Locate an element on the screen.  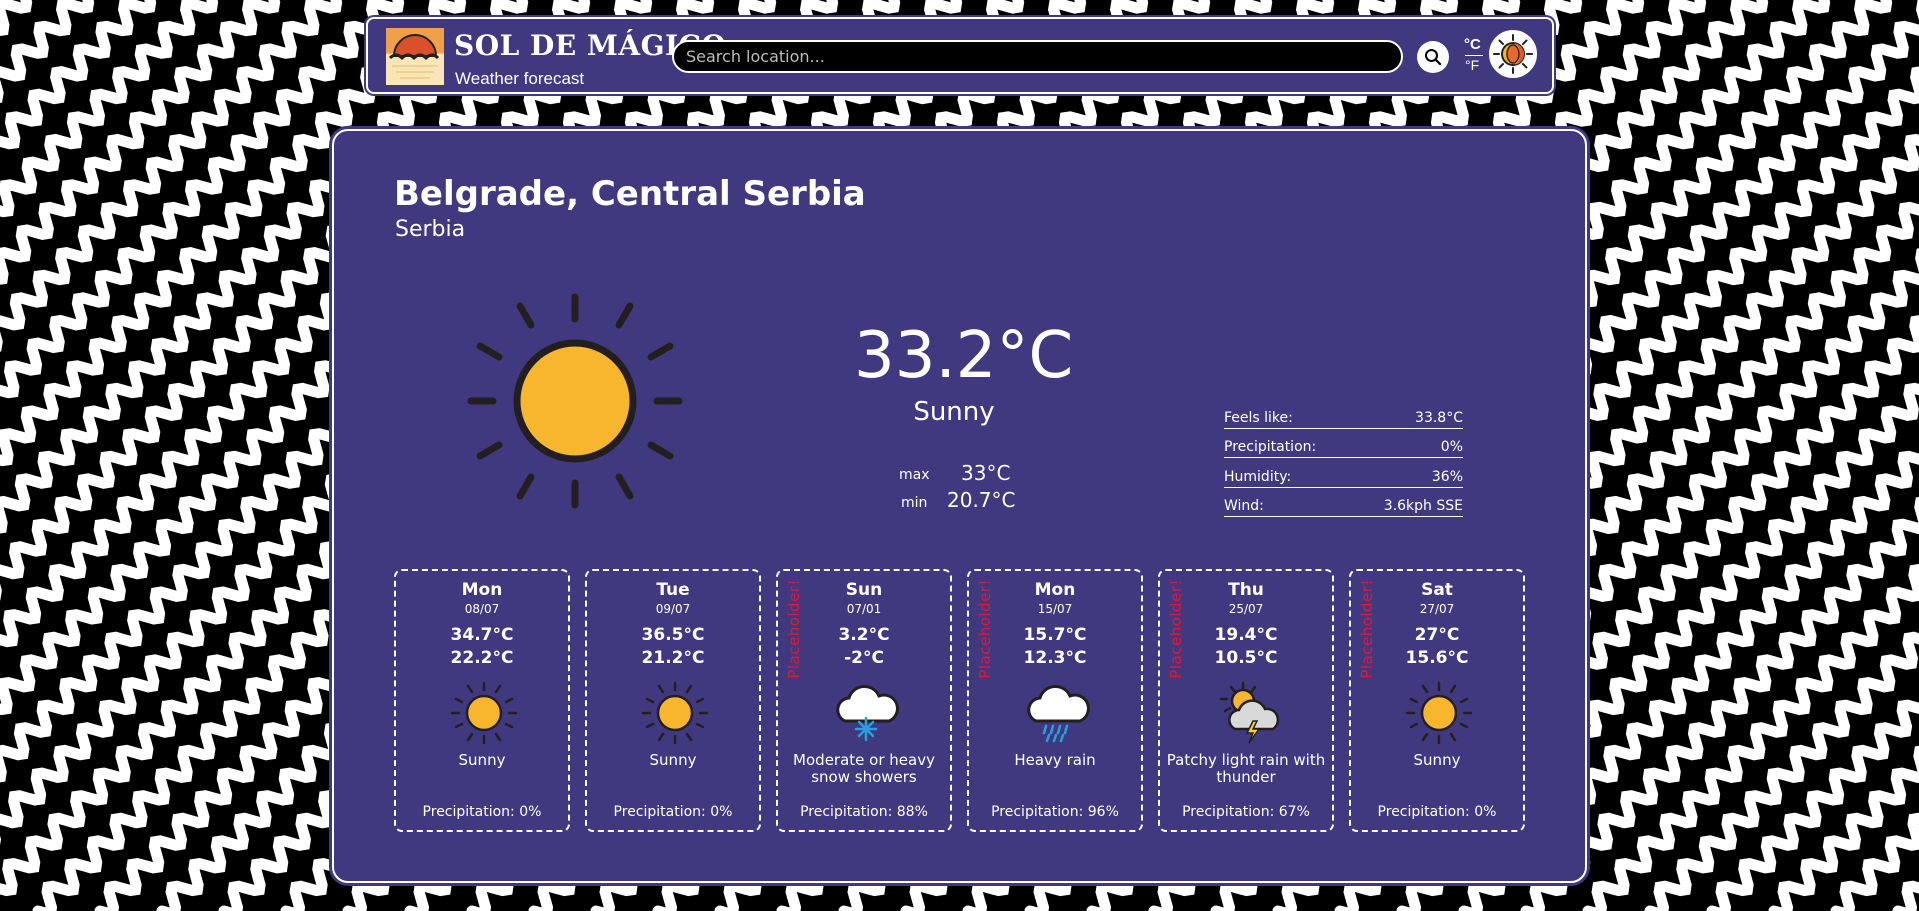
forecast-max: 19.4°C is located at coordinates (1246, 635).